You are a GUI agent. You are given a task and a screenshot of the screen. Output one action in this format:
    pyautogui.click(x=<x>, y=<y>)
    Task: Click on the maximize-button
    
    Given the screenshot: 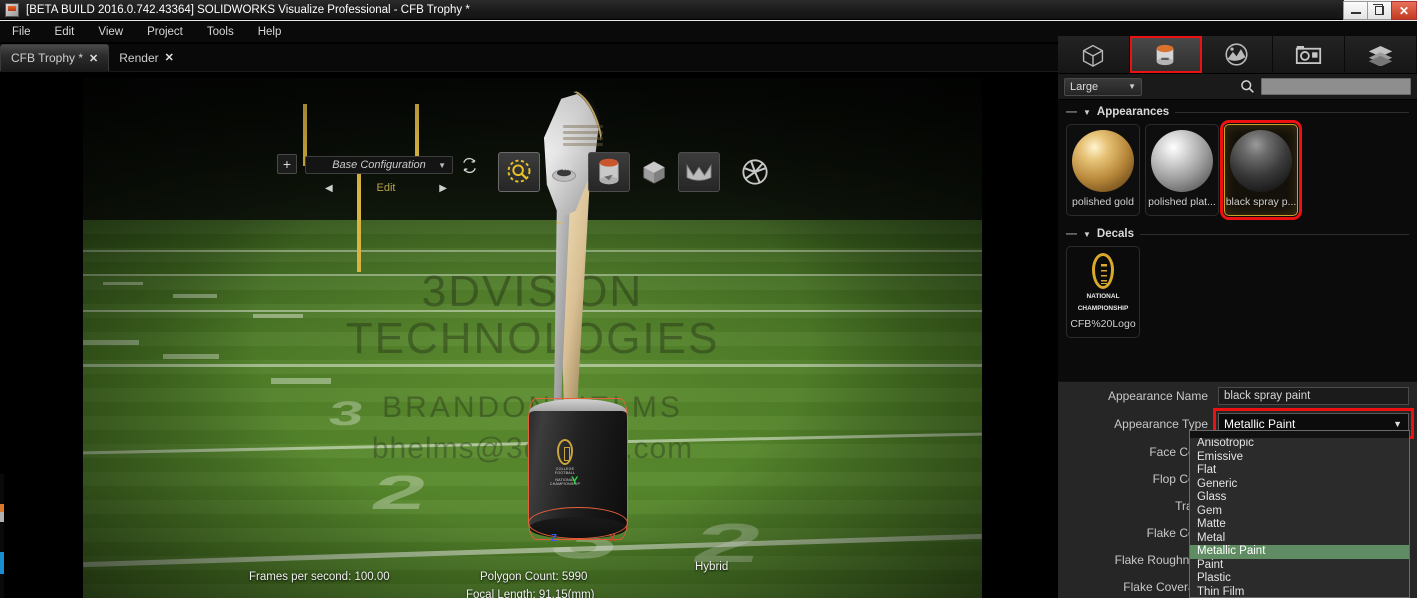 What is the action you would take?
    pyautogui.click(x=1379, y=10)
    